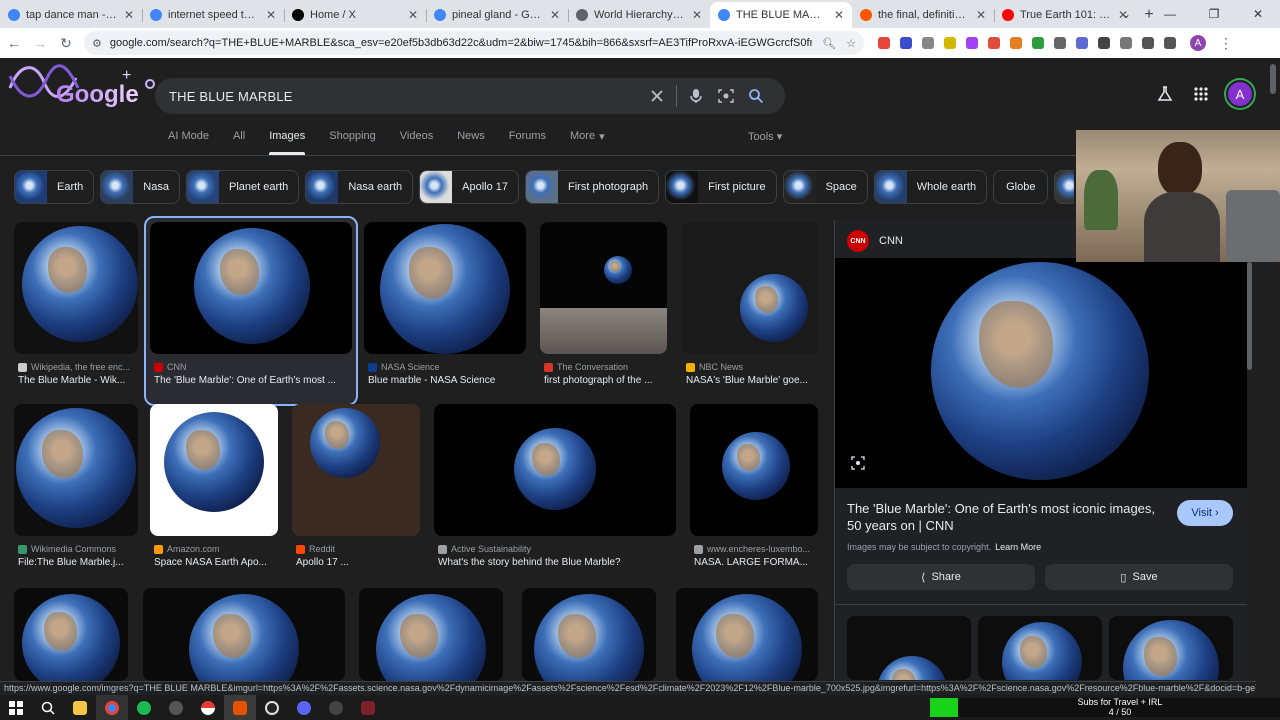 This screenshot has height=720, width=1280. I want to click on search-box: THE BLUE MARBLE, so click(470, 96).